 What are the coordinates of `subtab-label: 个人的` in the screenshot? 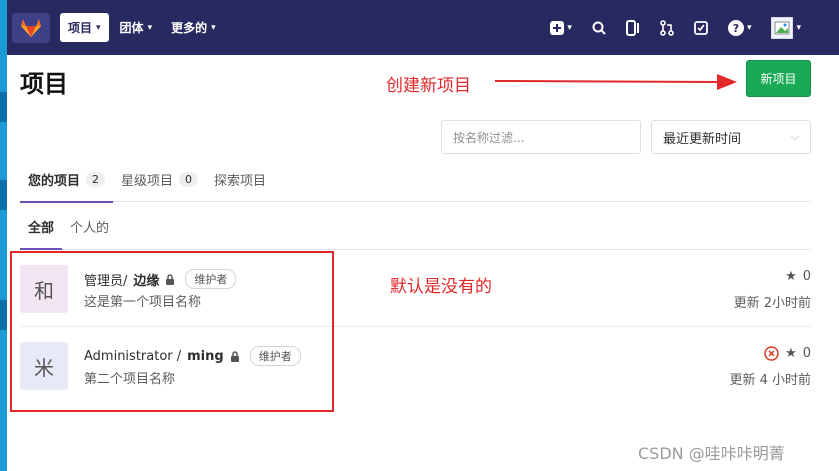 It's located at (90, 228).